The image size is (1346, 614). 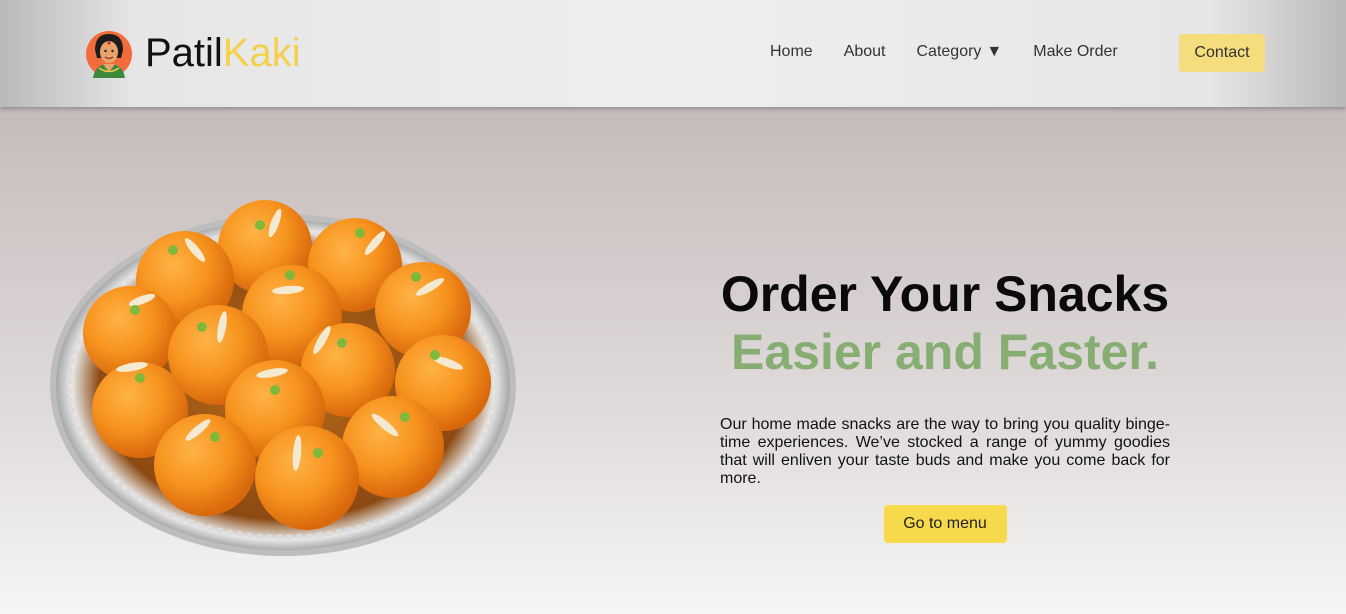 I want to click on brand-logo: PatilKaki, so click(x=193, y=53).